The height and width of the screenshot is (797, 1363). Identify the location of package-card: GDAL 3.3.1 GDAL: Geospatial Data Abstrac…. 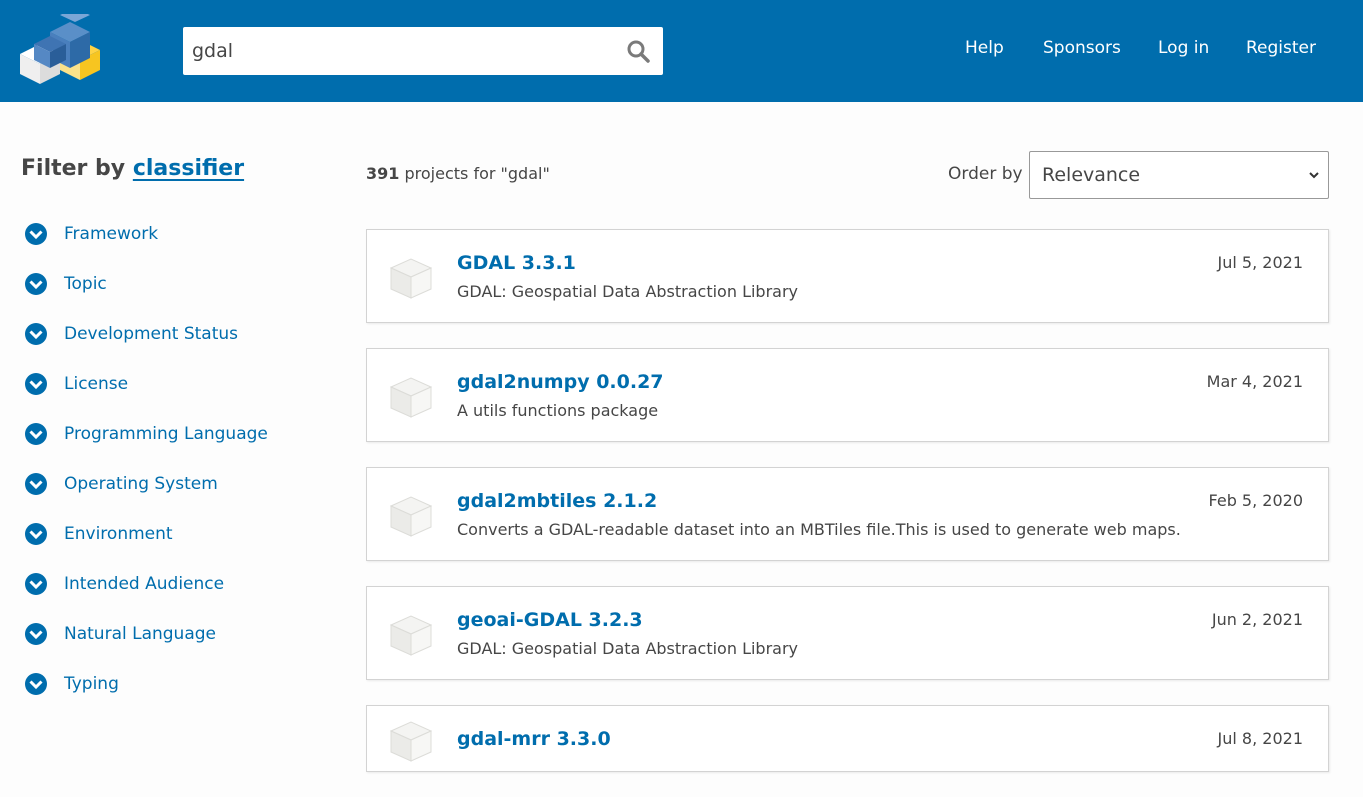
(847, 276).